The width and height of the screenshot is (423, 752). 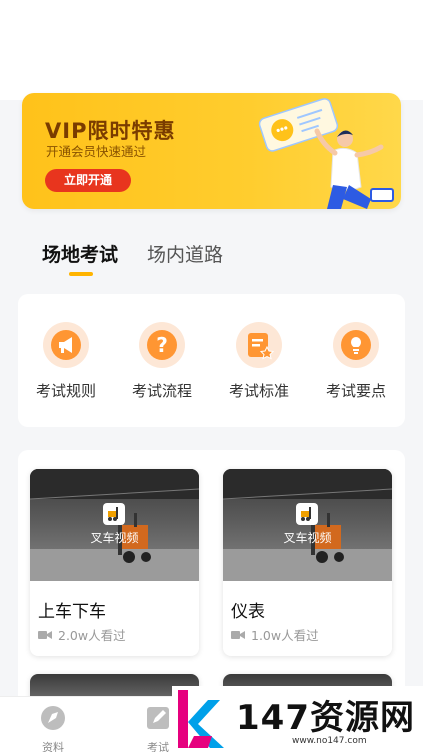 I want to click on watermark-logo, so click(x=201, y=719).